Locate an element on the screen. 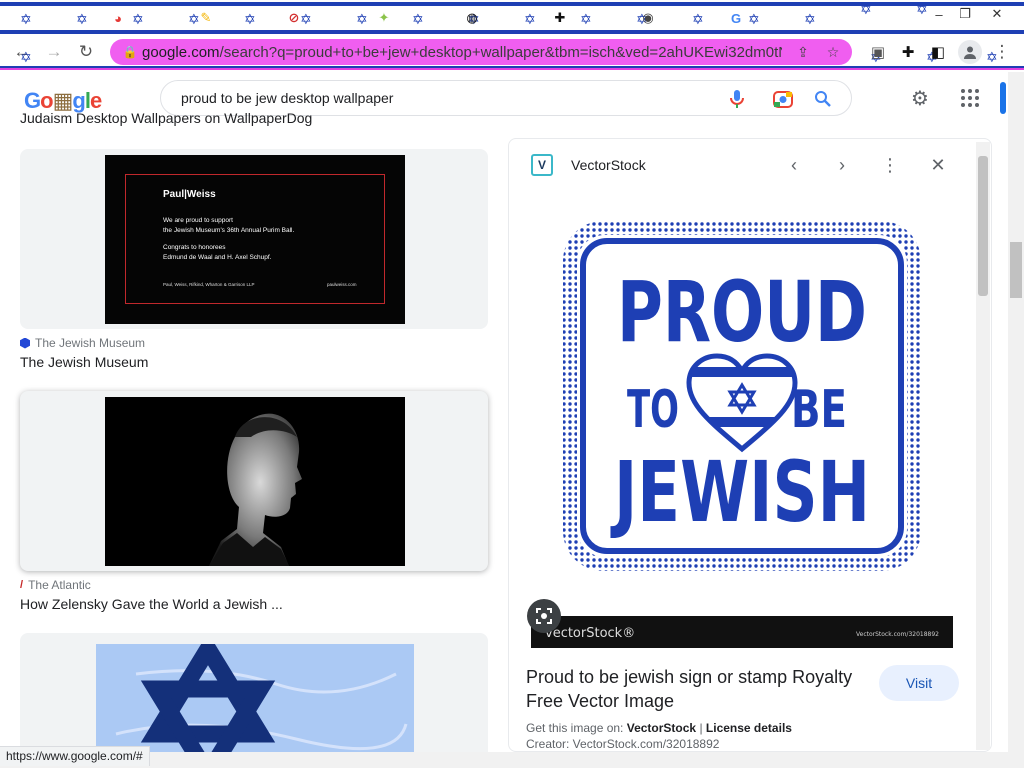 The height and width of the screenshot is (768, 1024). tab-feather-icon: ✎ is located at coordinates (206, 18).